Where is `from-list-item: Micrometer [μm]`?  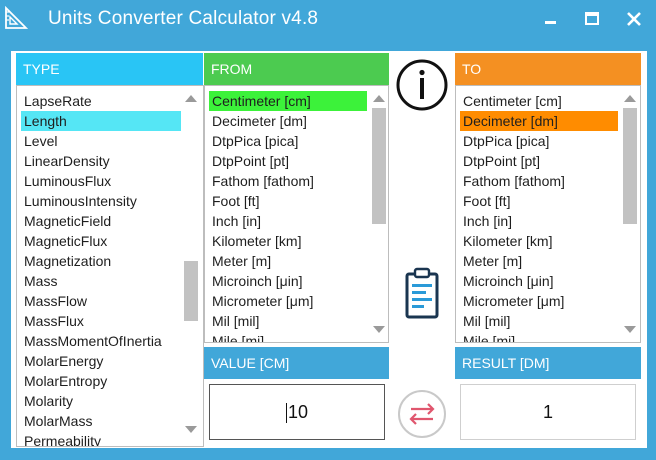 from-list-item: Micrometer [μm] is located at coordinates (261, 301).